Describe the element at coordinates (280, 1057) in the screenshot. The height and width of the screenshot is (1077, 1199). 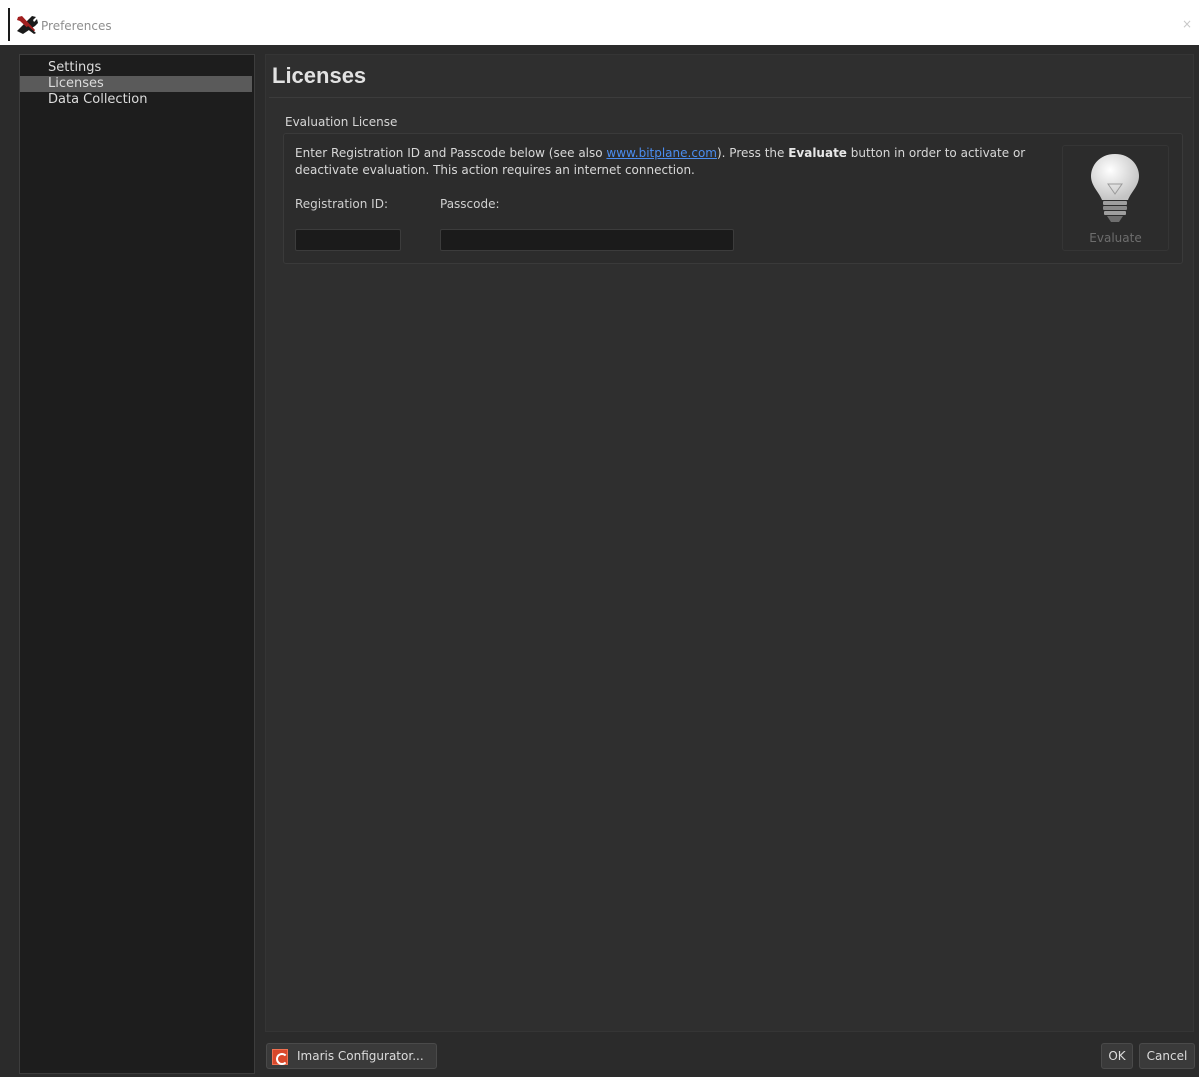
I see `configurator-icon` at that location.